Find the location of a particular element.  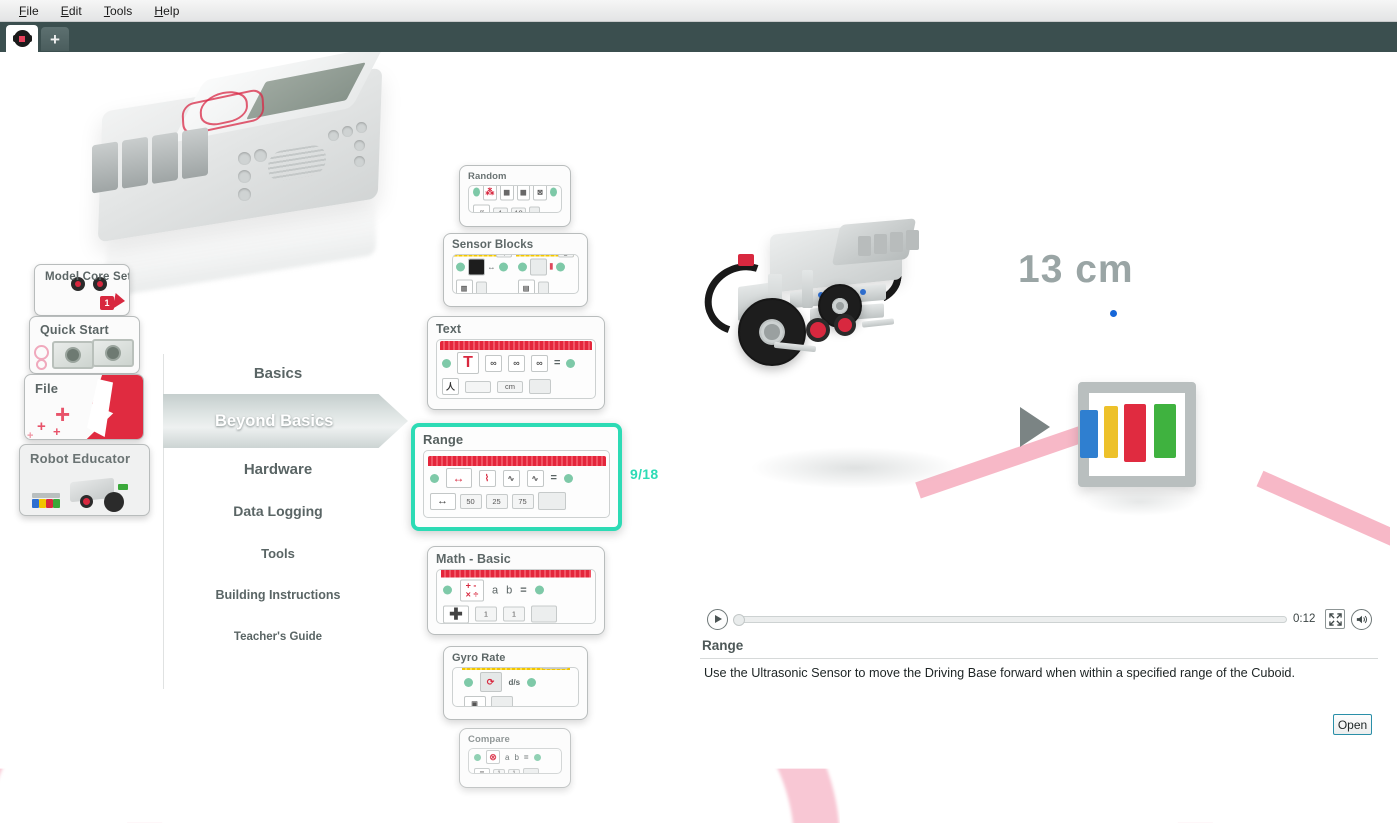

video-time: 0:12 is located at coordinates (1304, 619).